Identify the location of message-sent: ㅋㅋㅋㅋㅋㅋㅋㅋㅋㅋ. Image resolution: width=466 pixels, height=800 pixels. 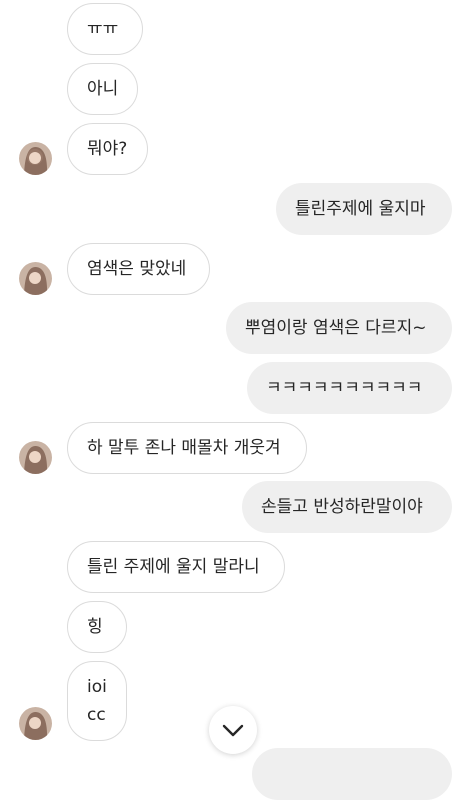
(349, 388).